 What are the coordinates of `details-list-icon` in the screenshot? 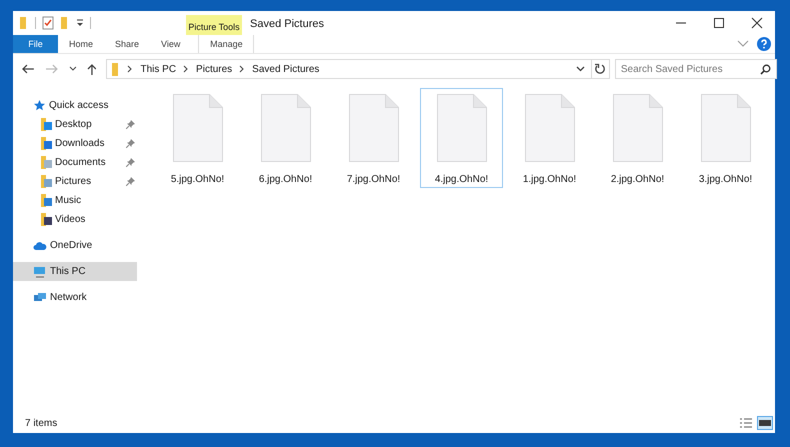 It's located at (746, 423).